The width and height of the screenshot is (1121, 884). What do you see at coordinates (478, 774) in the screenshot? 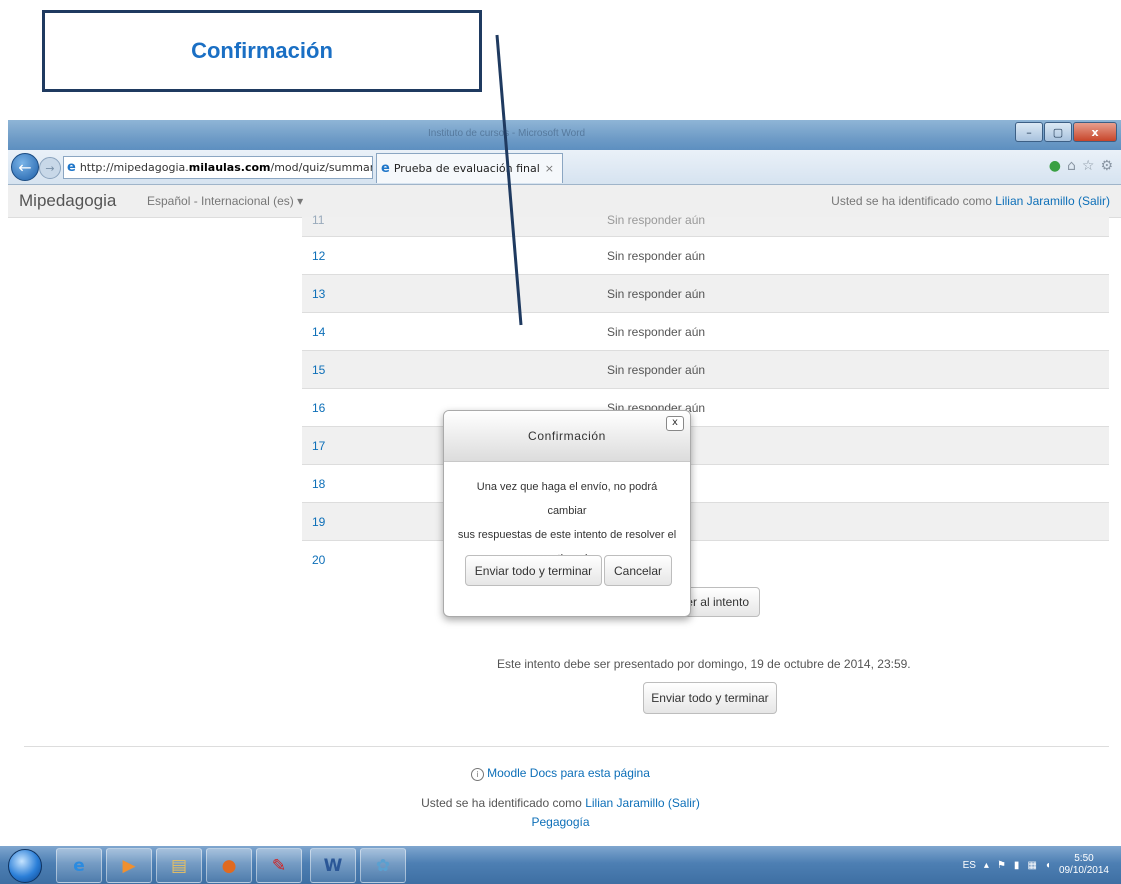
I see `info-icon: i` at bounding box center [478, 774].